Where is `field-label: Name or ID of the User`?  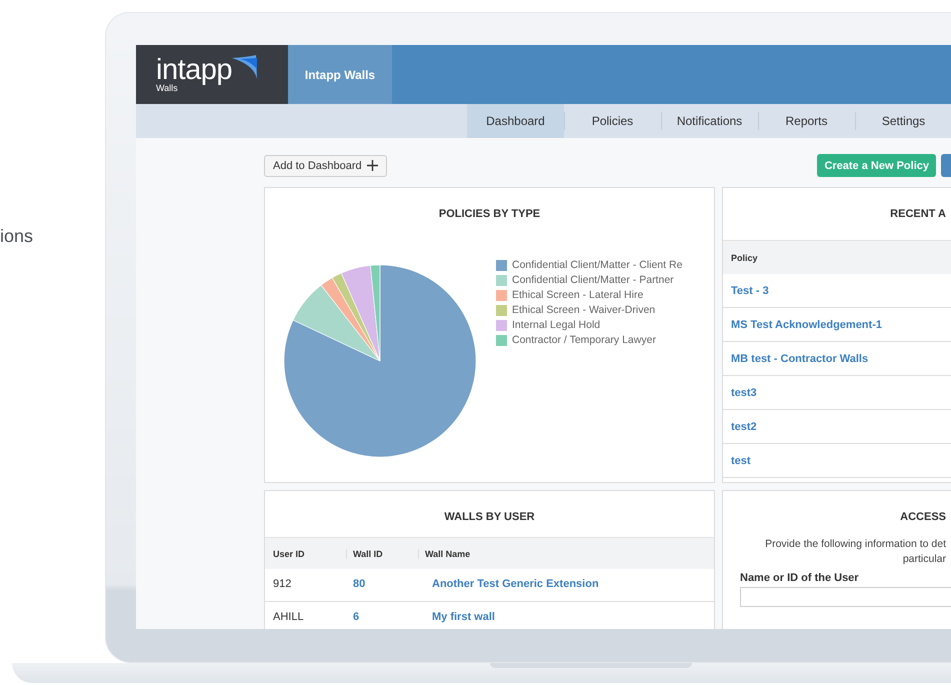
field-label: Name or ID of the User is located at coordinates (800, 578).